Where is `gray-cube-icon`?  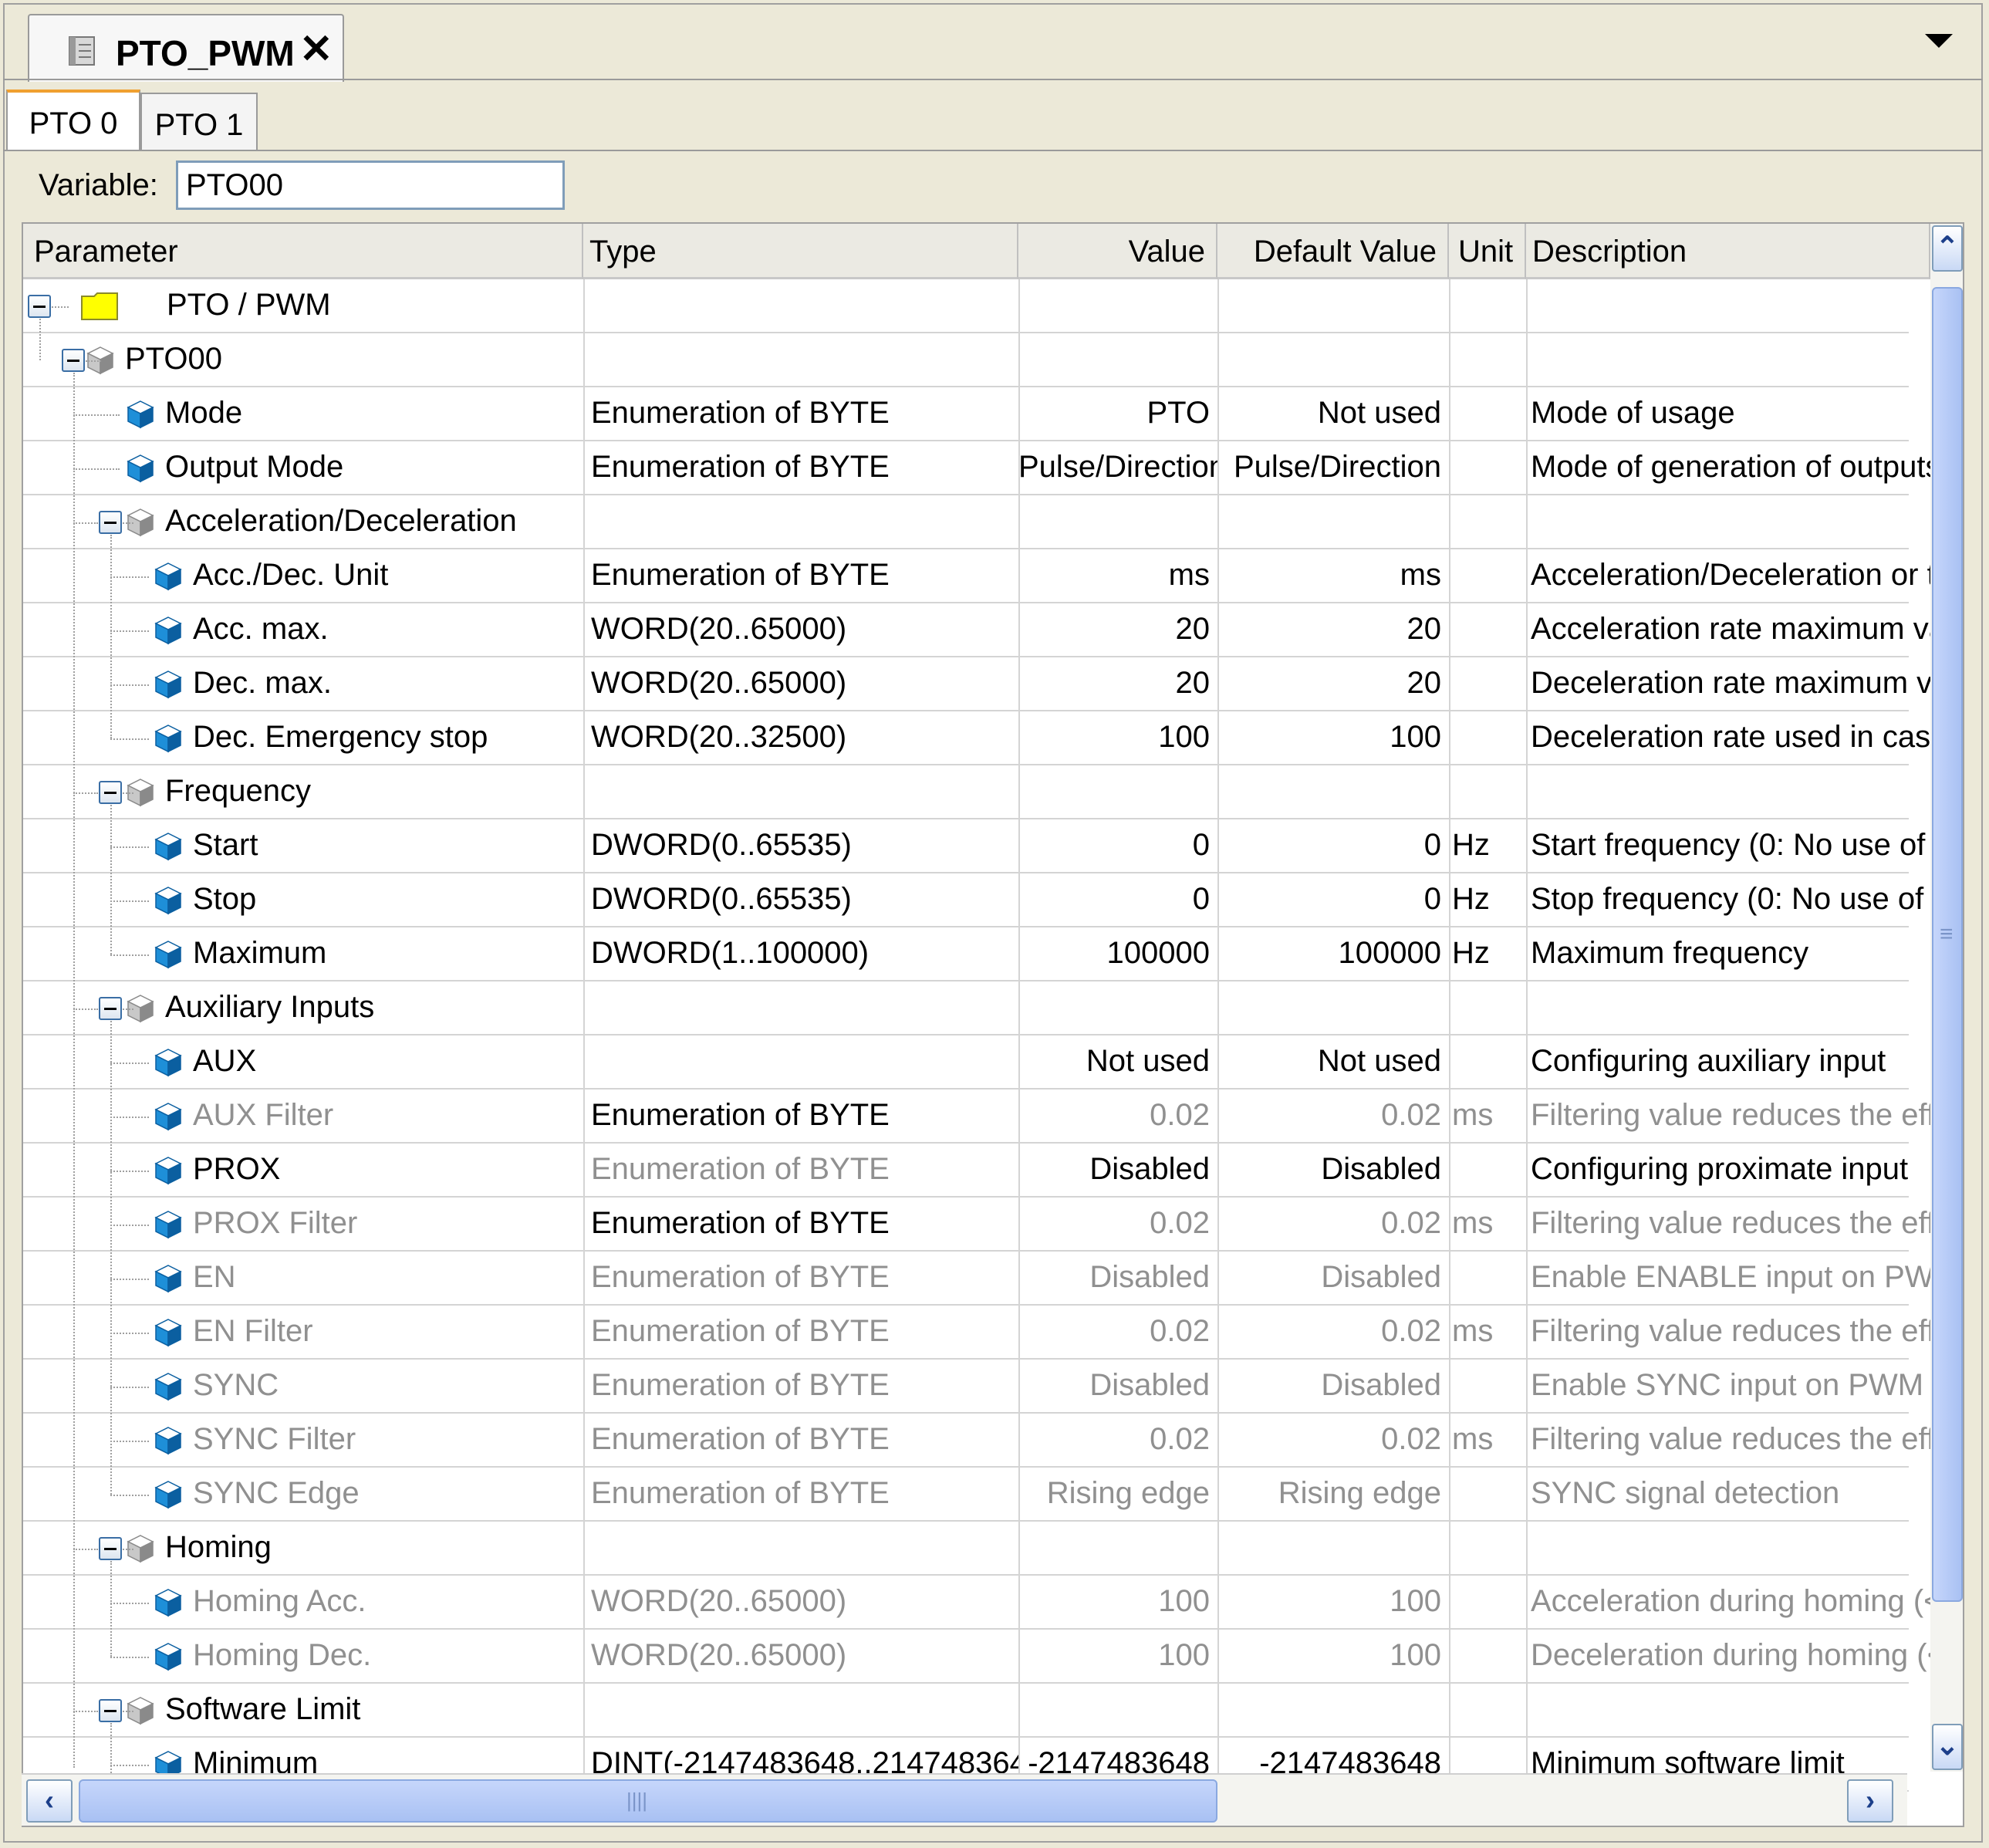
gray-cube-icon is located at coordinates (140, 793).